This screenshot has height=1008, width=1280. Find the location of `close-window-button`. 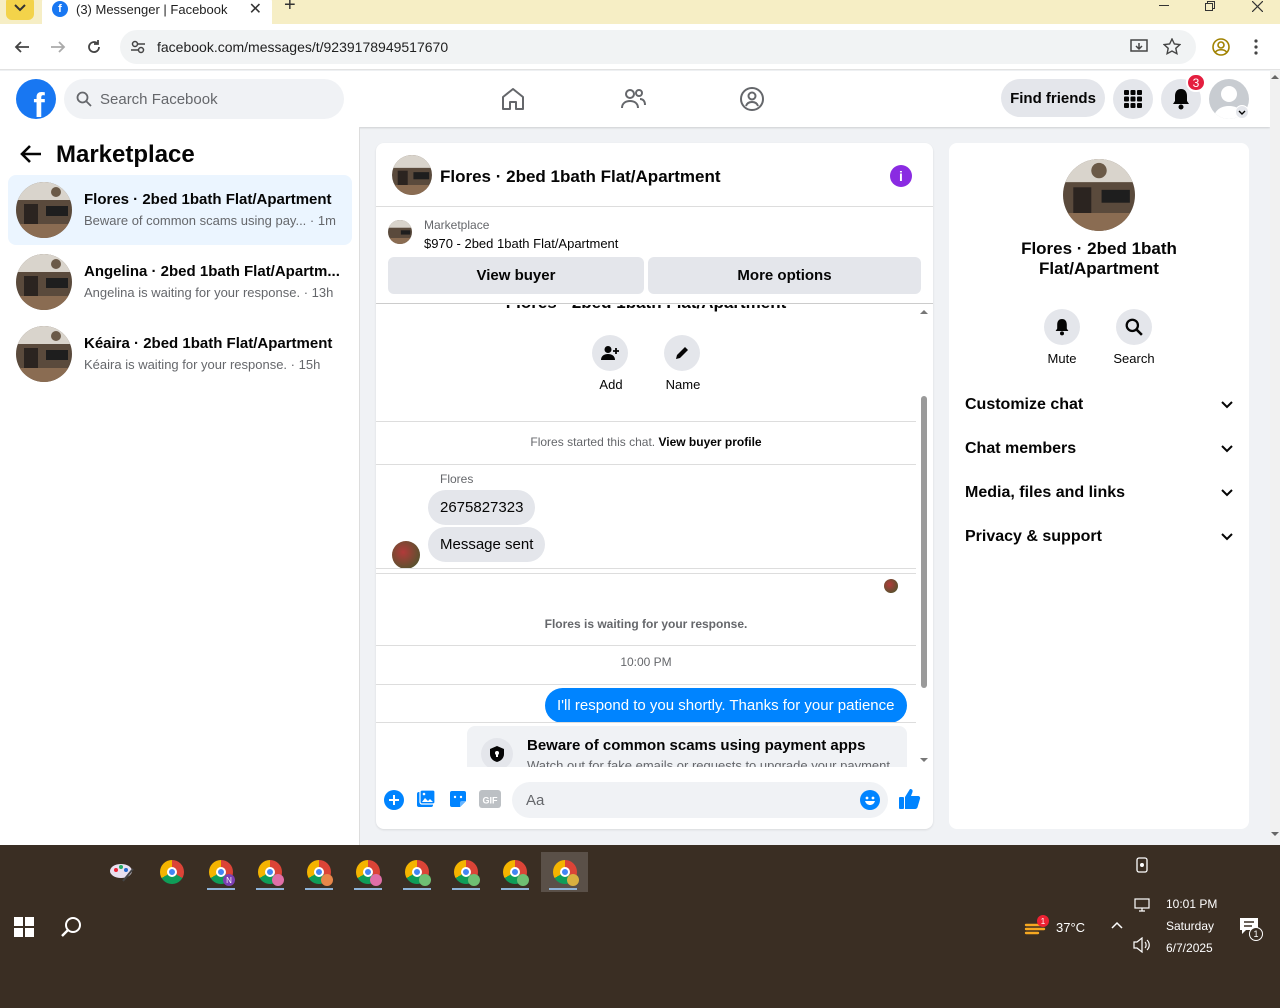

close-window-button is located at coordinates (1257, 8).